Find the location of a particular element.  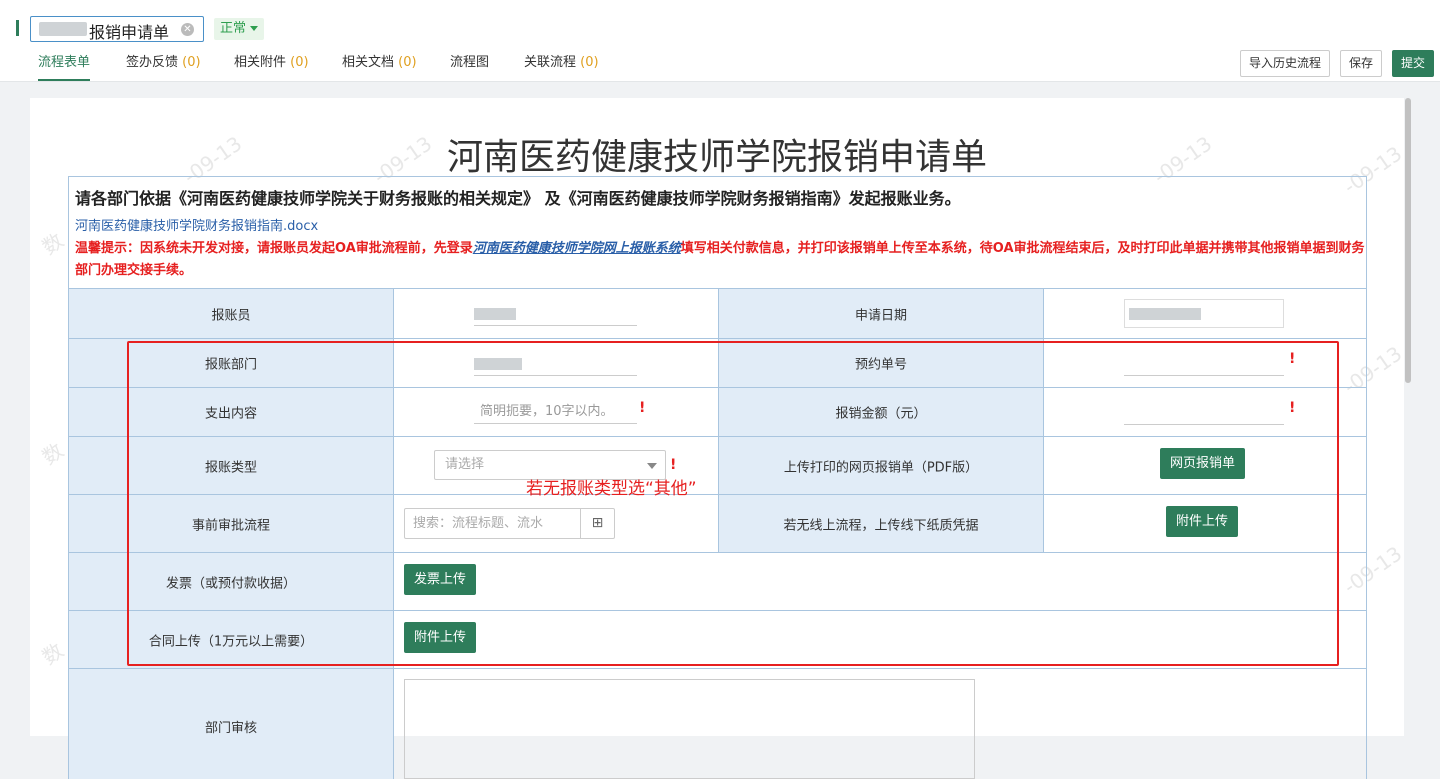

tab-label: 流程表单 is located at coordinates (64, 62).